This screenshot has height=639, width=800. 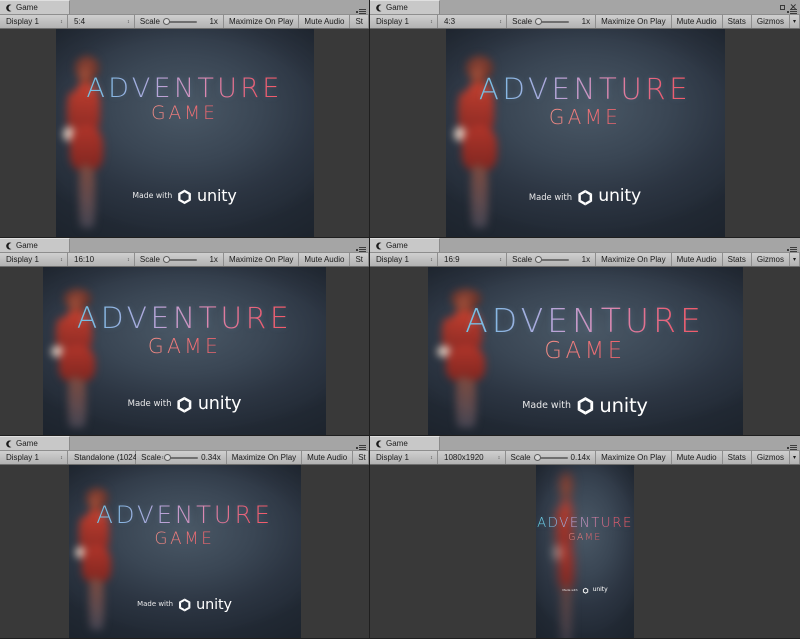 I want to click on stats-label: Stats, so click(x=736, y=259).